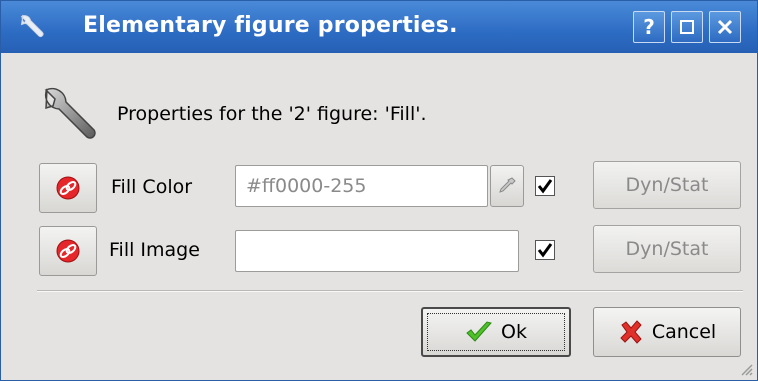 Image resolution: width=758 pixels, height=381 pixels. I want to click on fill-image-link-button, so click(68, 251).